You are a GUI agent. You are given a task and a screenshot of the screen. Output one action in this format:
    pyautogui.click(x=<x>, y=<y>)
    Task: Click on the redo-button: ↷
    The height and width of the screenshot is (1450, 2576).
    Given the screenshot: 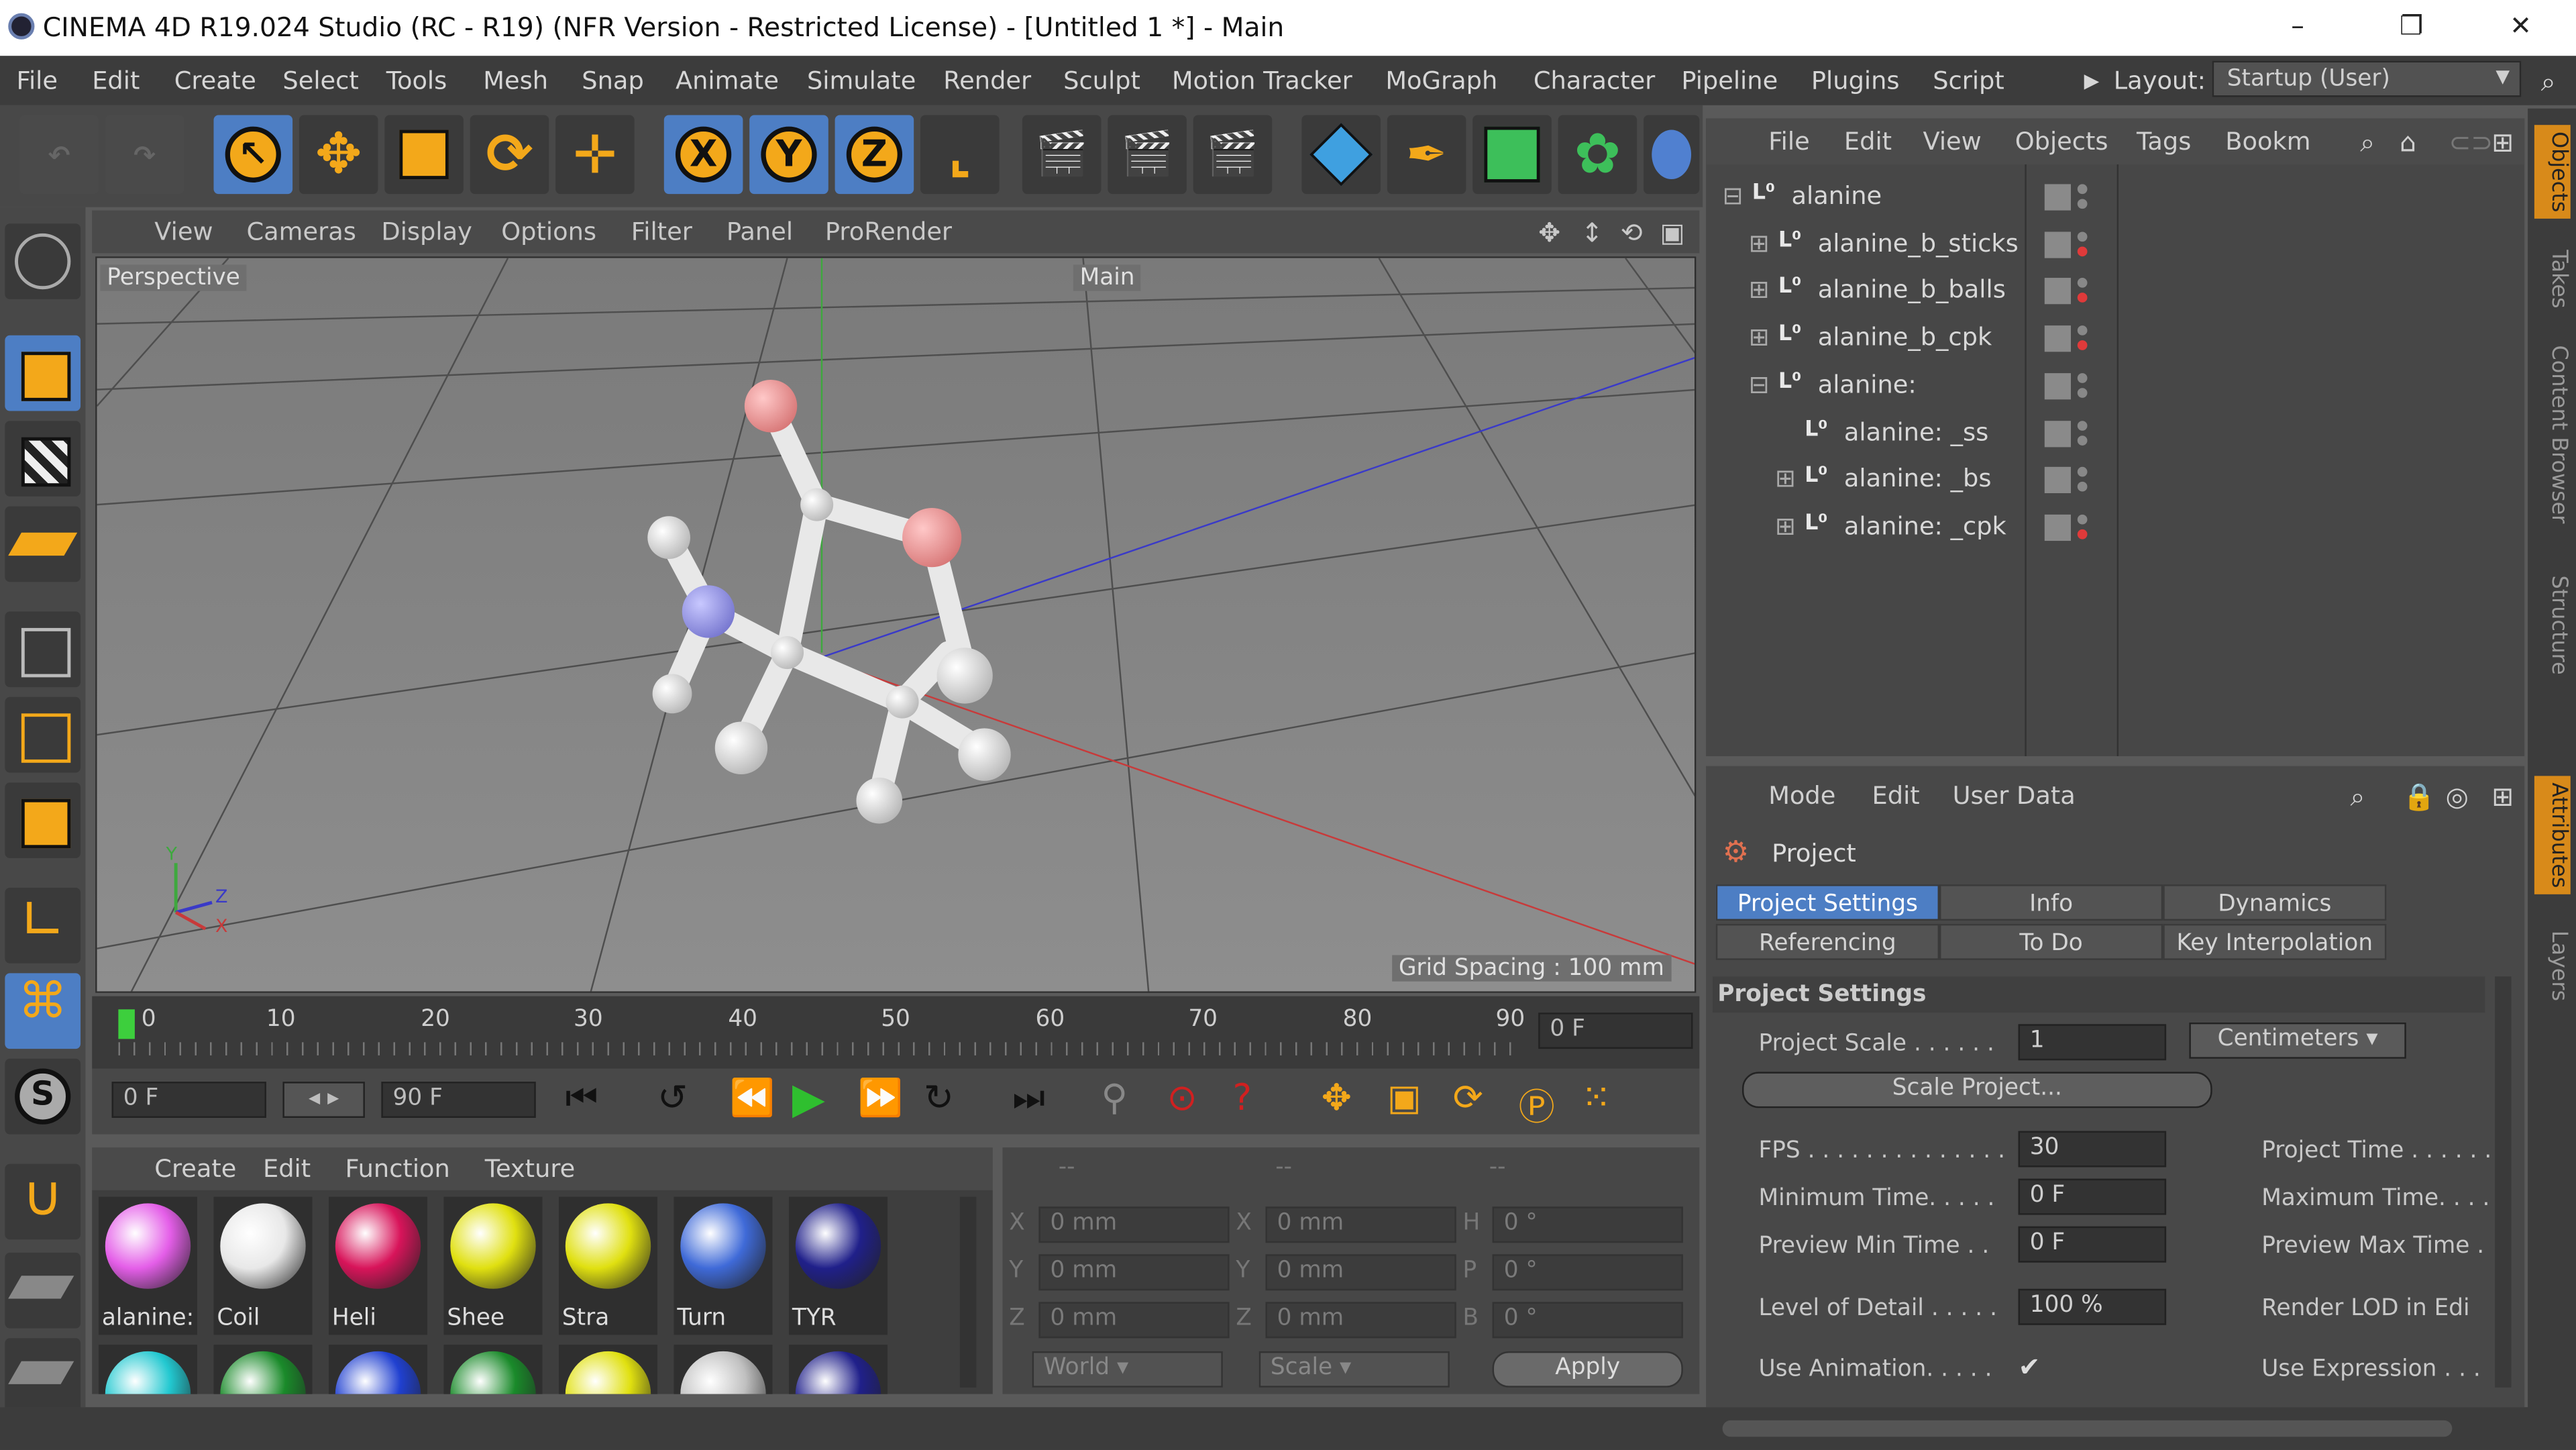 What is the action you would take?
    pyautogui.click(x=144, y=155)
    